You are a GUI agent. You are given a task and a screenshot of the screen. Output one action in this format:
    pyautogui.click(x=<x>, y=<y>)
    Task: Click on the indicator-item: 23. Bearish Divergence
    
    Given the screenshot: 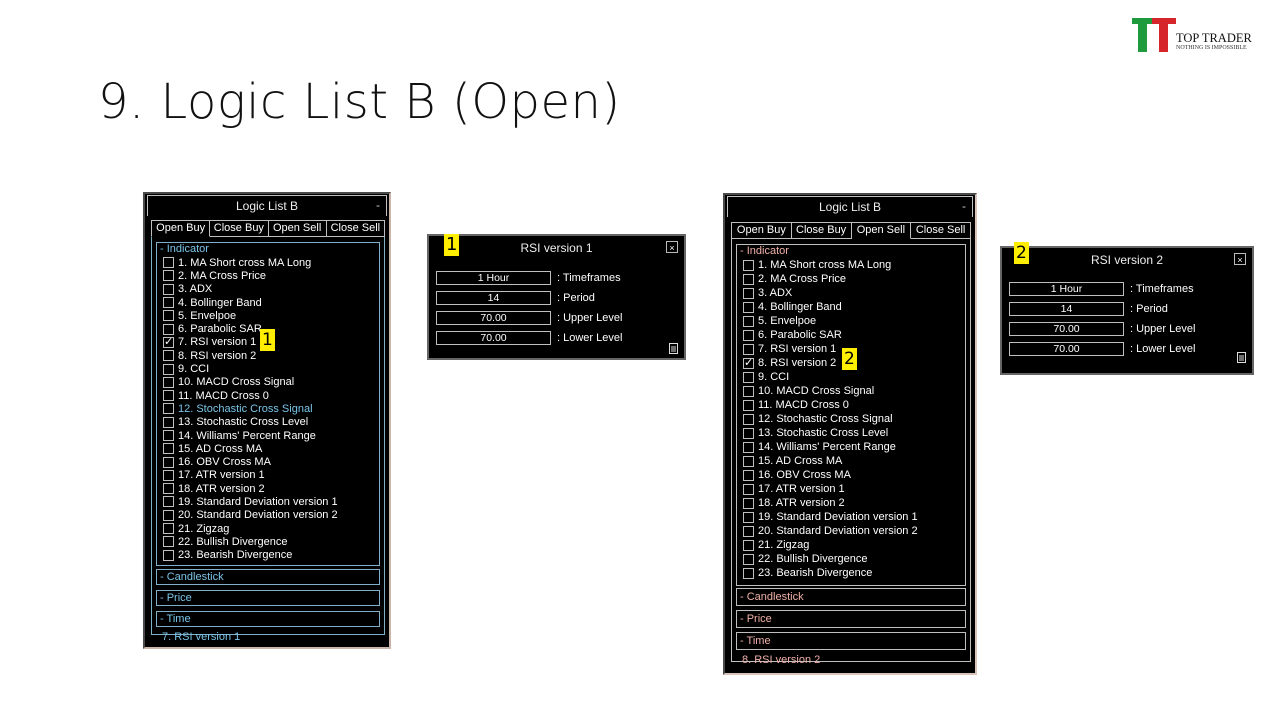 What is the action you would take?
    pyautogui.click(x=271, y=555)
    